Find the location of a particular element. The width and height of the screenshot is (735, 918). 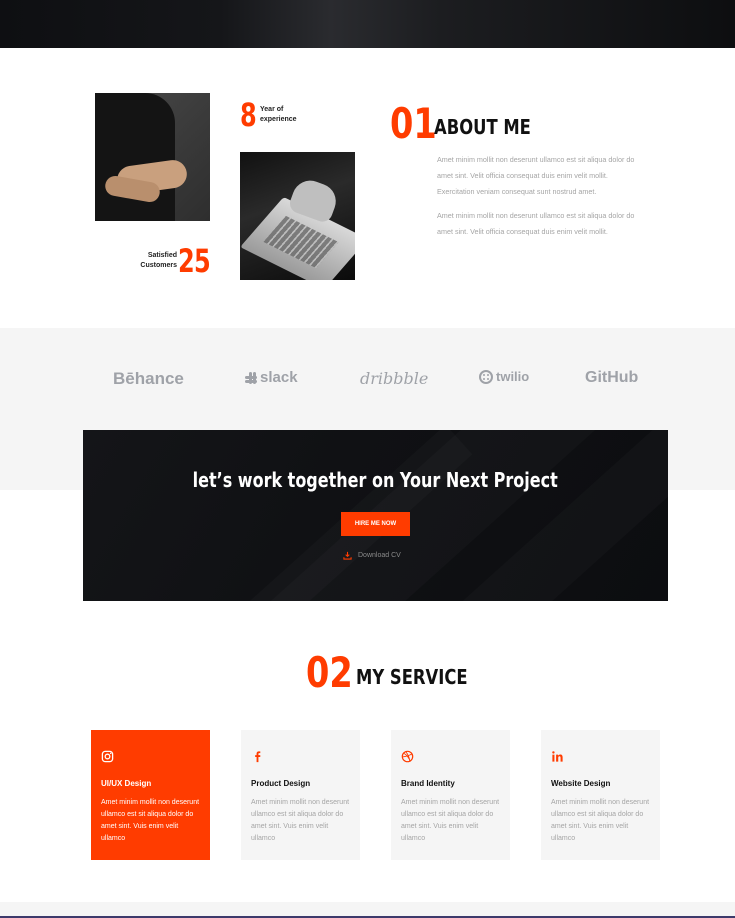

customers-stat: Satisfied Customers 25 is located at coordinates (167, 260).